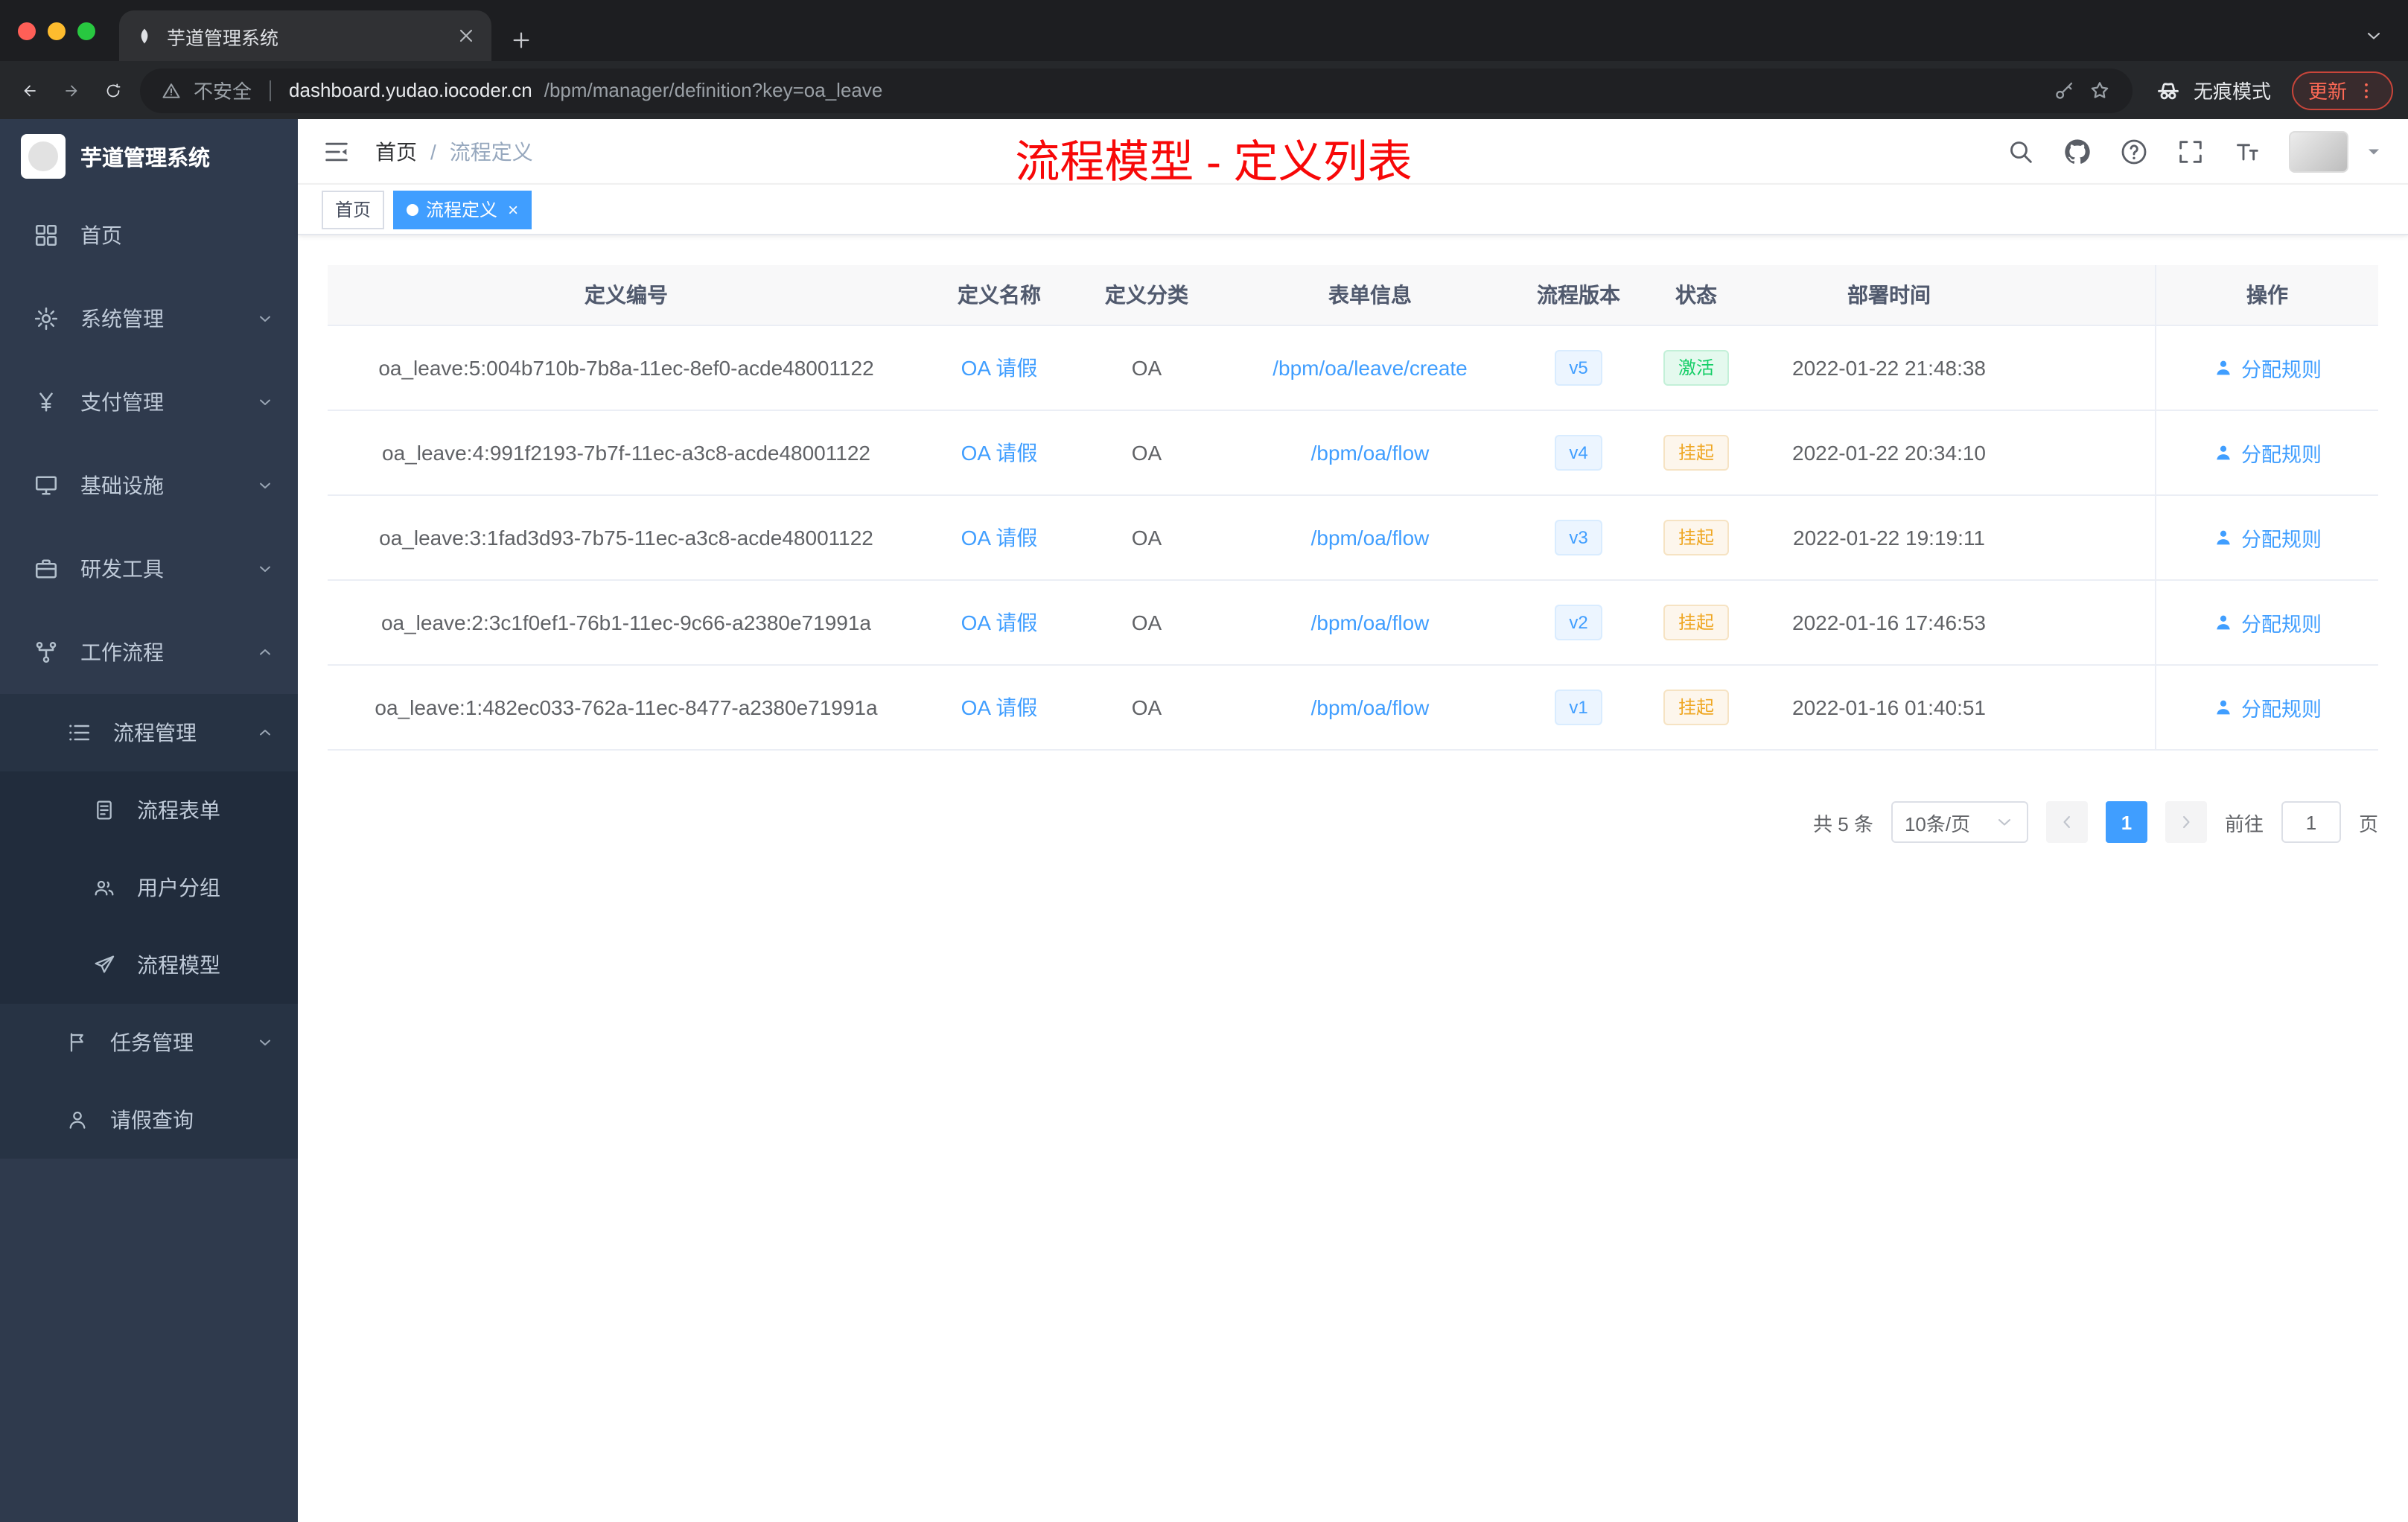  I want to click on browser-update-button: 更新, so click(2342, 90).